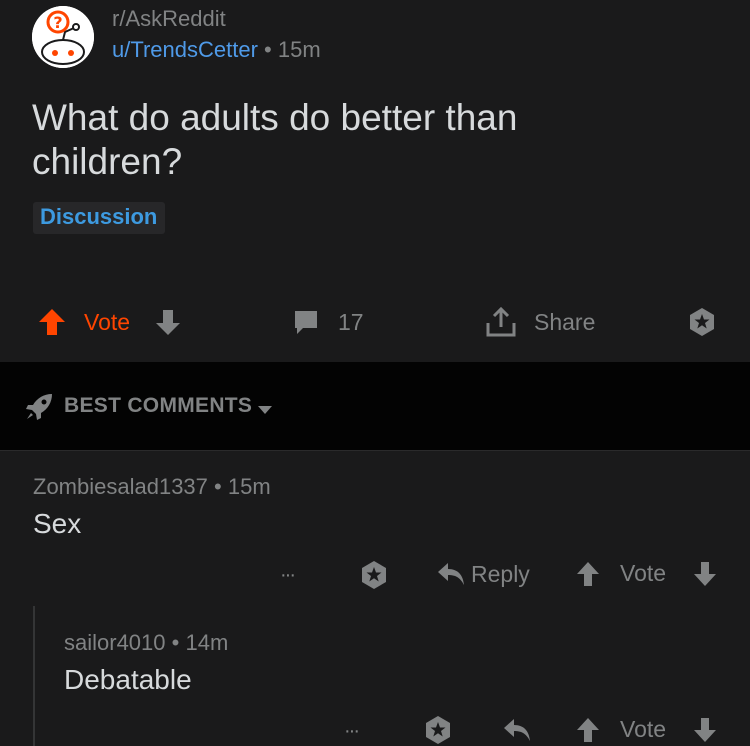  I want to click on subreddit-name: r/AskReddit, so click(169, 19).